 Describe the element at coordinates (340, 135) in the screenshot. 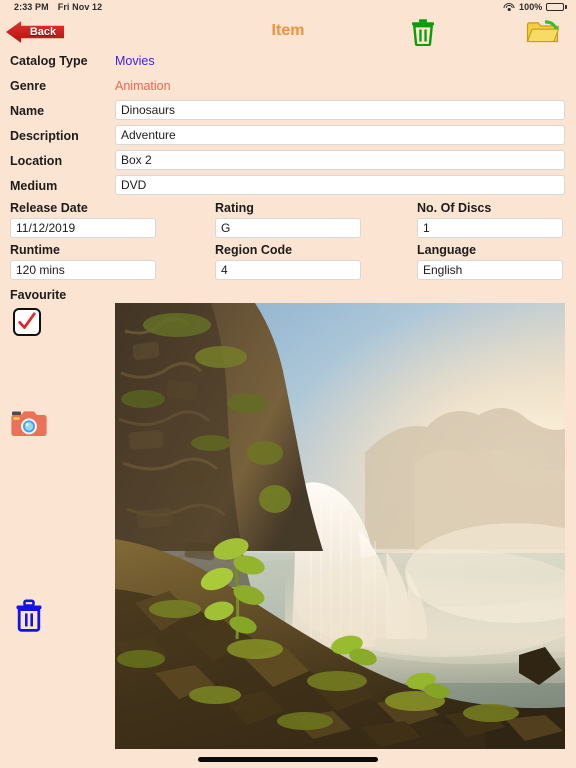

I see `description-input` at that location.